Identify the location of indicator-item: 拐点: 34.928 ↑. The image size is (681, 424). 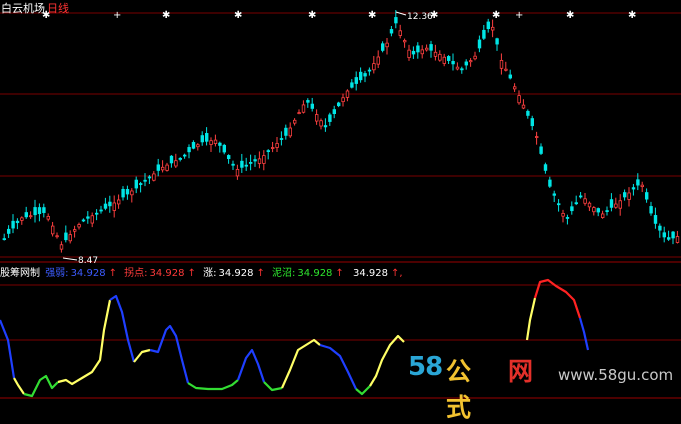
(161, 273).